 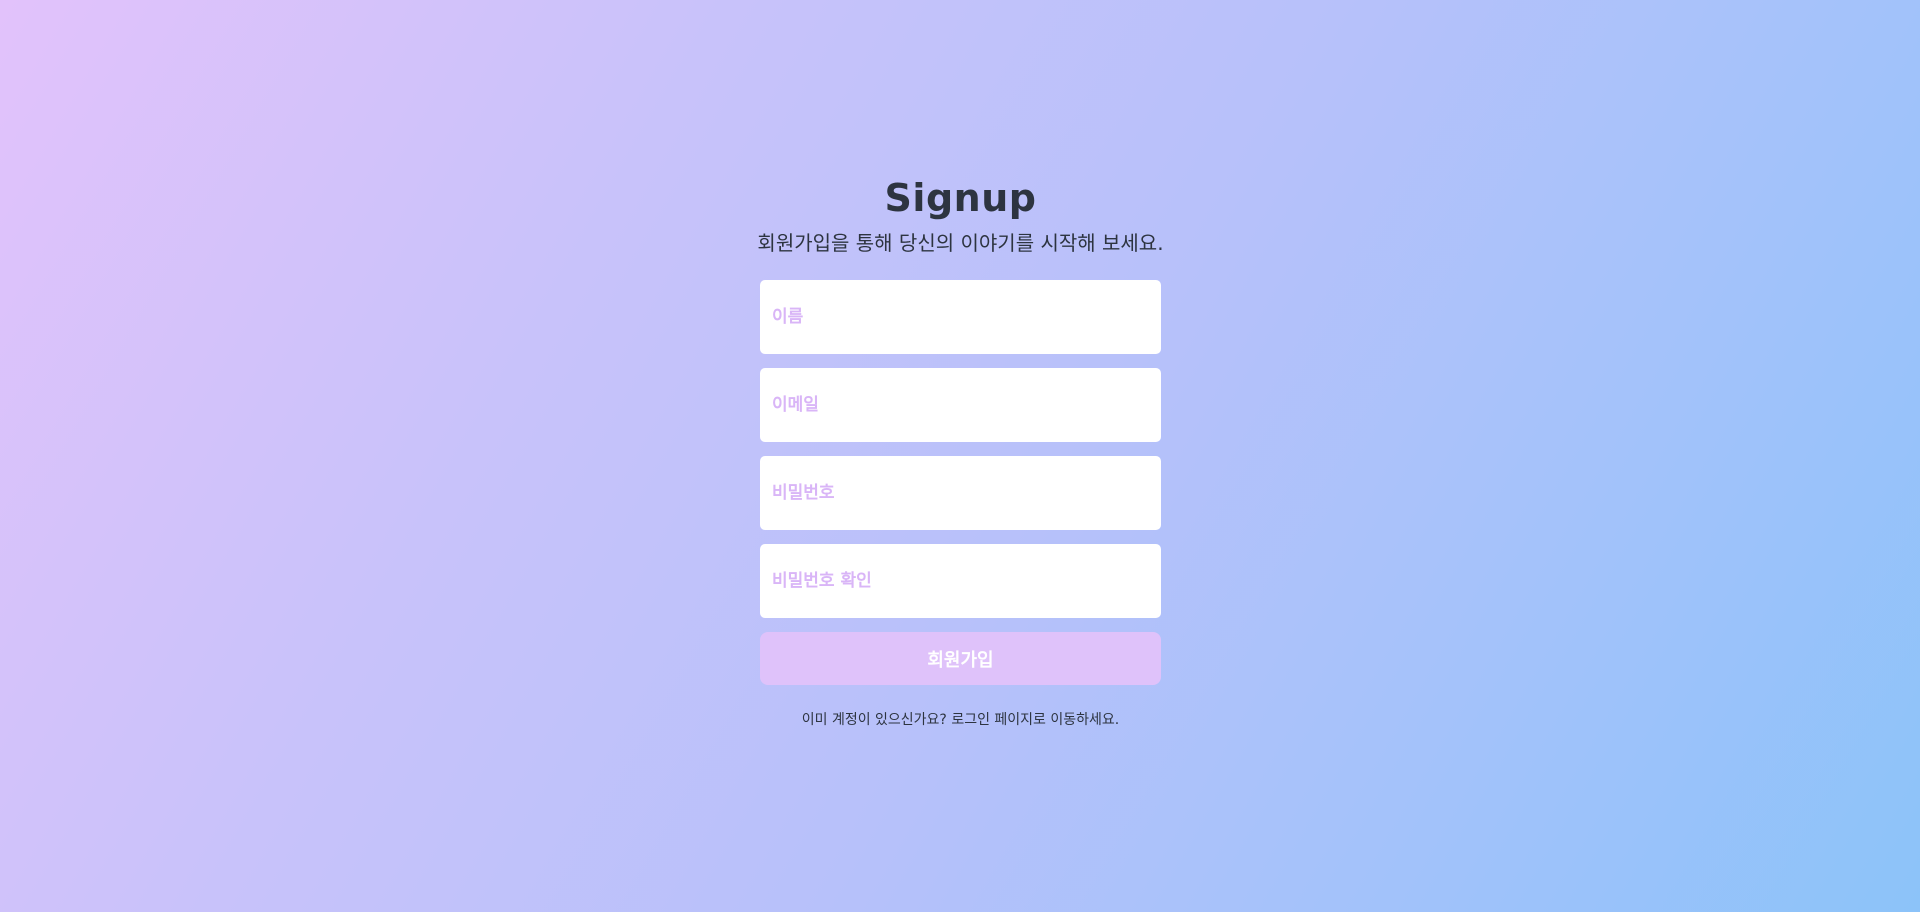 What do you see at coordinates (960, 658) in the screenshot?
I see `signup-button: 회원가입` at bounding box center [960, 658].